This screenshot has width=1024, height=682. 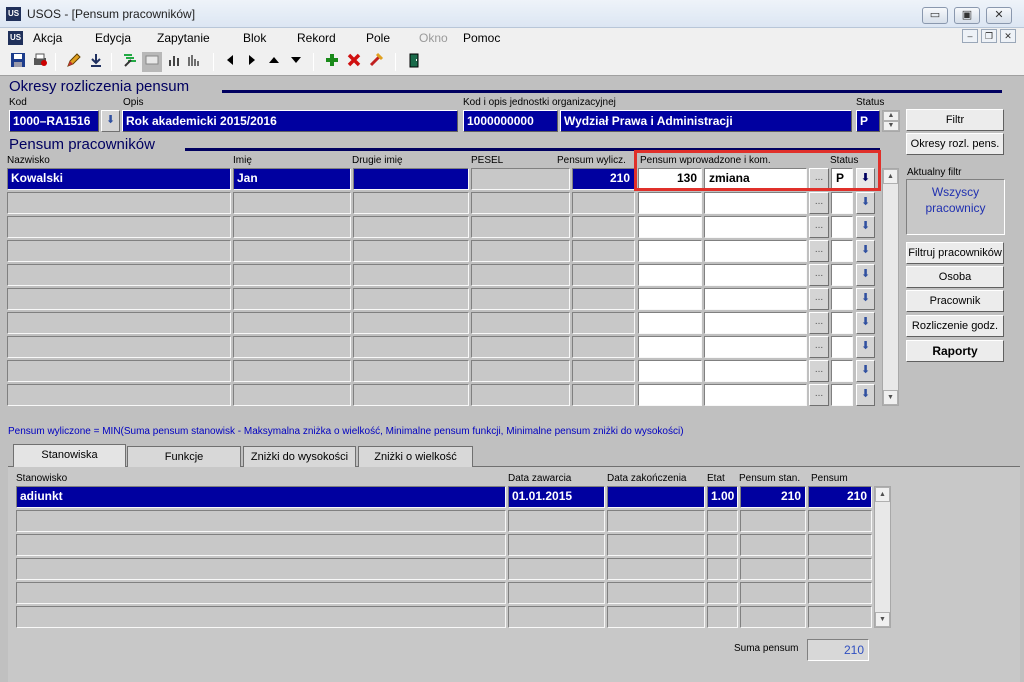 What do you see at coordinates (556, 497) in the screenshot?
I see `stan-row-data-zawarcia: 01.01.2015` at bounding box center [556, 497].